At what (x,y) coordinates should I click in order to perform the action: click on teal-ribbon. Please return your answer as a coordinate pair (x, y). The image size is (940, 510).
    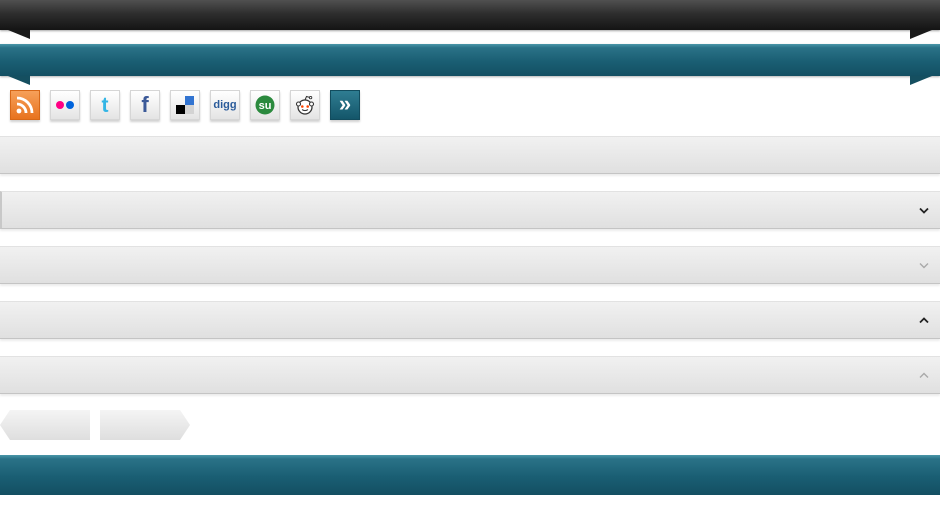
    Looking at the image, I should click on (470, 60).